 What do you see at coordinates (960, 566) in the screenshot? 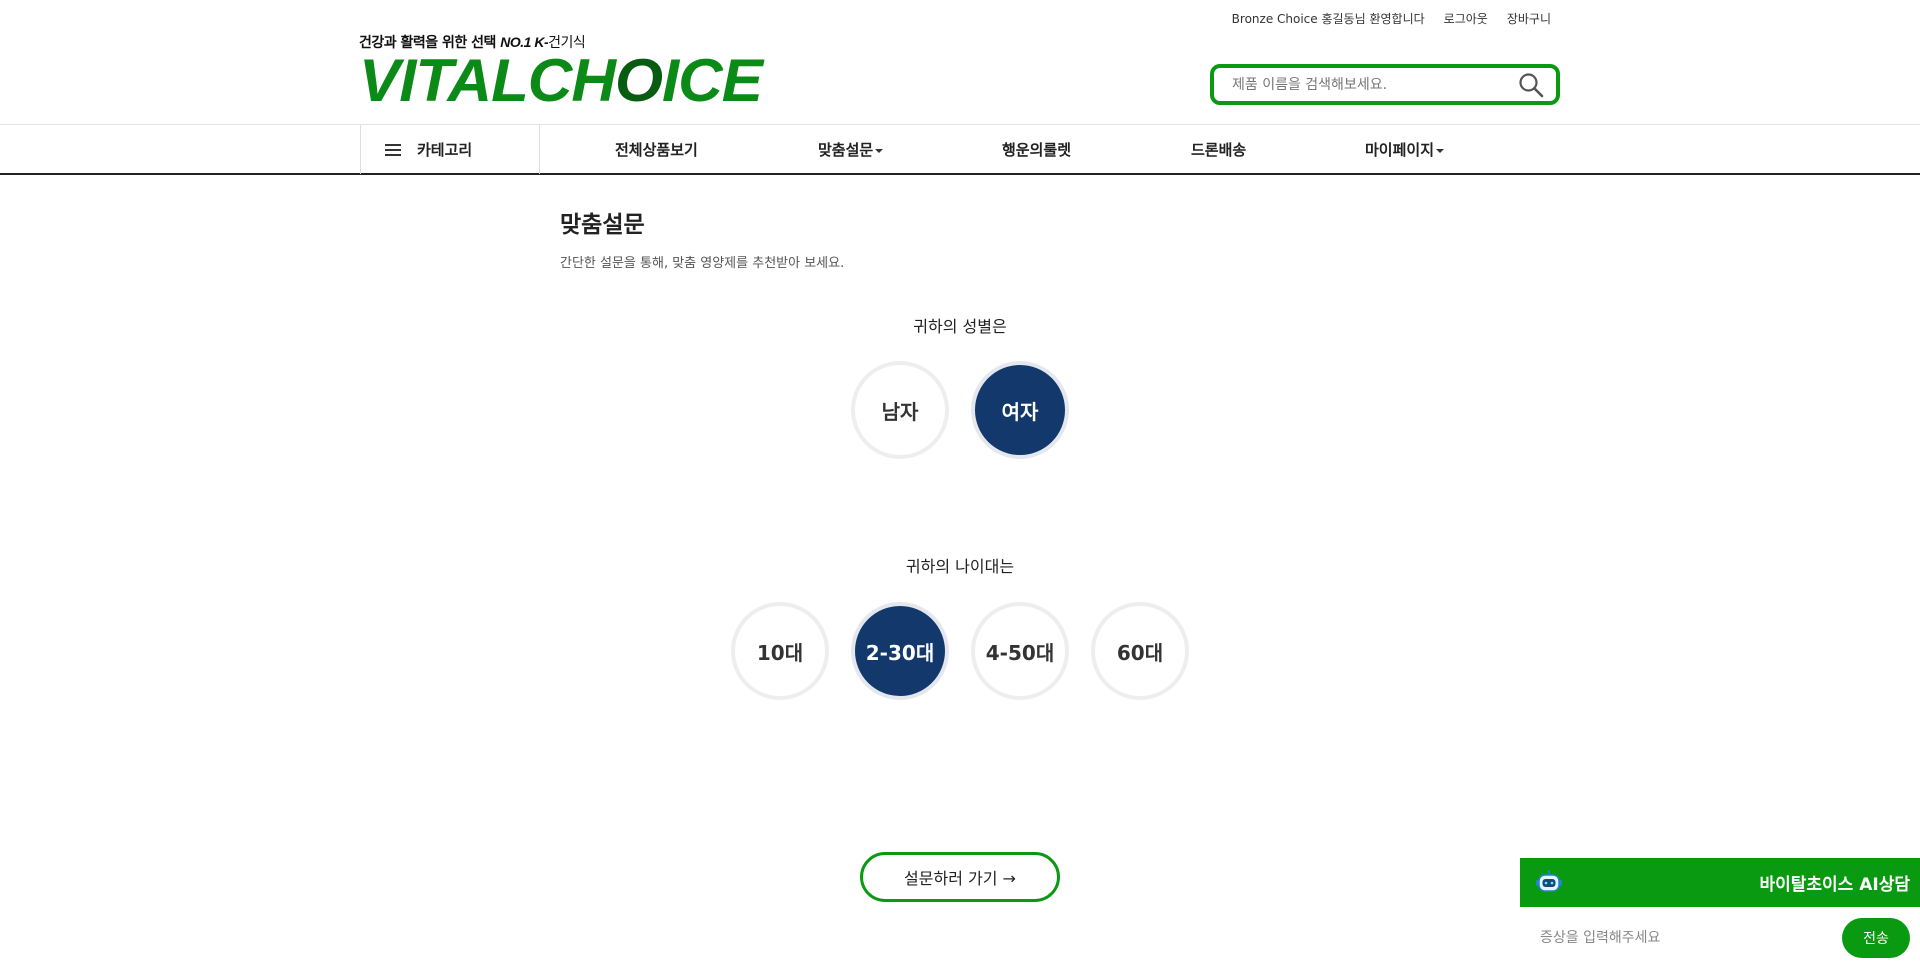
I see `age-question: 귀하의 나이대는` at bounding box center [960, 566].